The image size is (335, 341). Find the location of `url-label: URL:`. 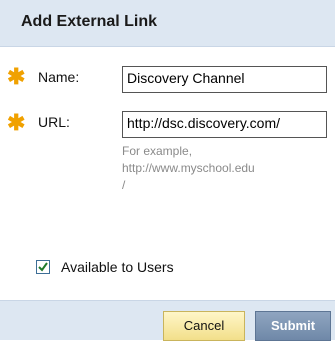

url-label: URL: is located at coordinates (54, 122).